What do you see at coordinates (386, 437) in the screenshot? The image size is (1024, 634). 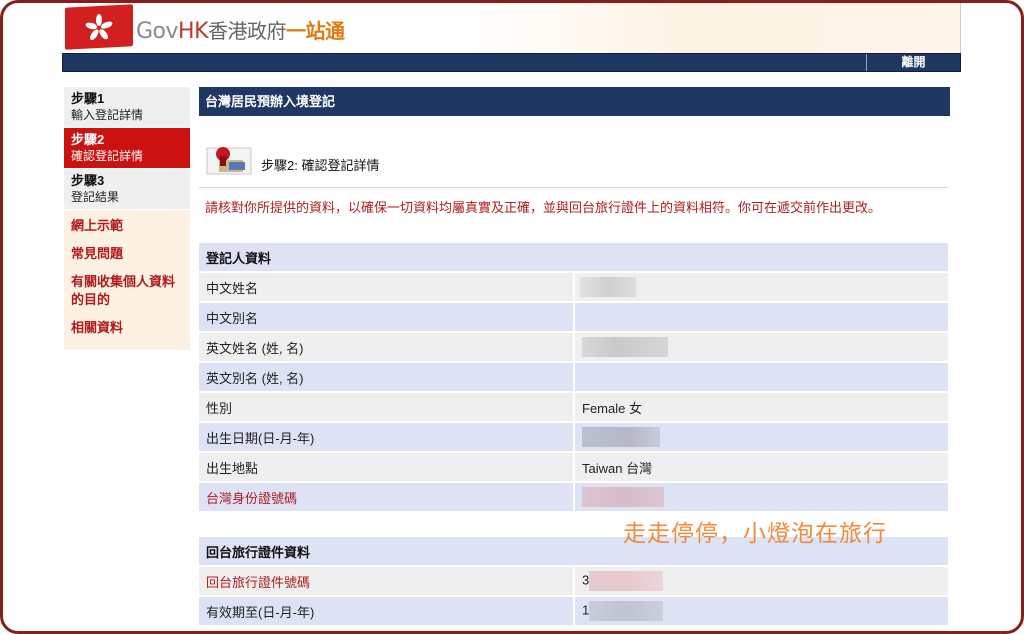 I see `field-label: 出生日期(日-月-年)` at bounding box center [386, 437].